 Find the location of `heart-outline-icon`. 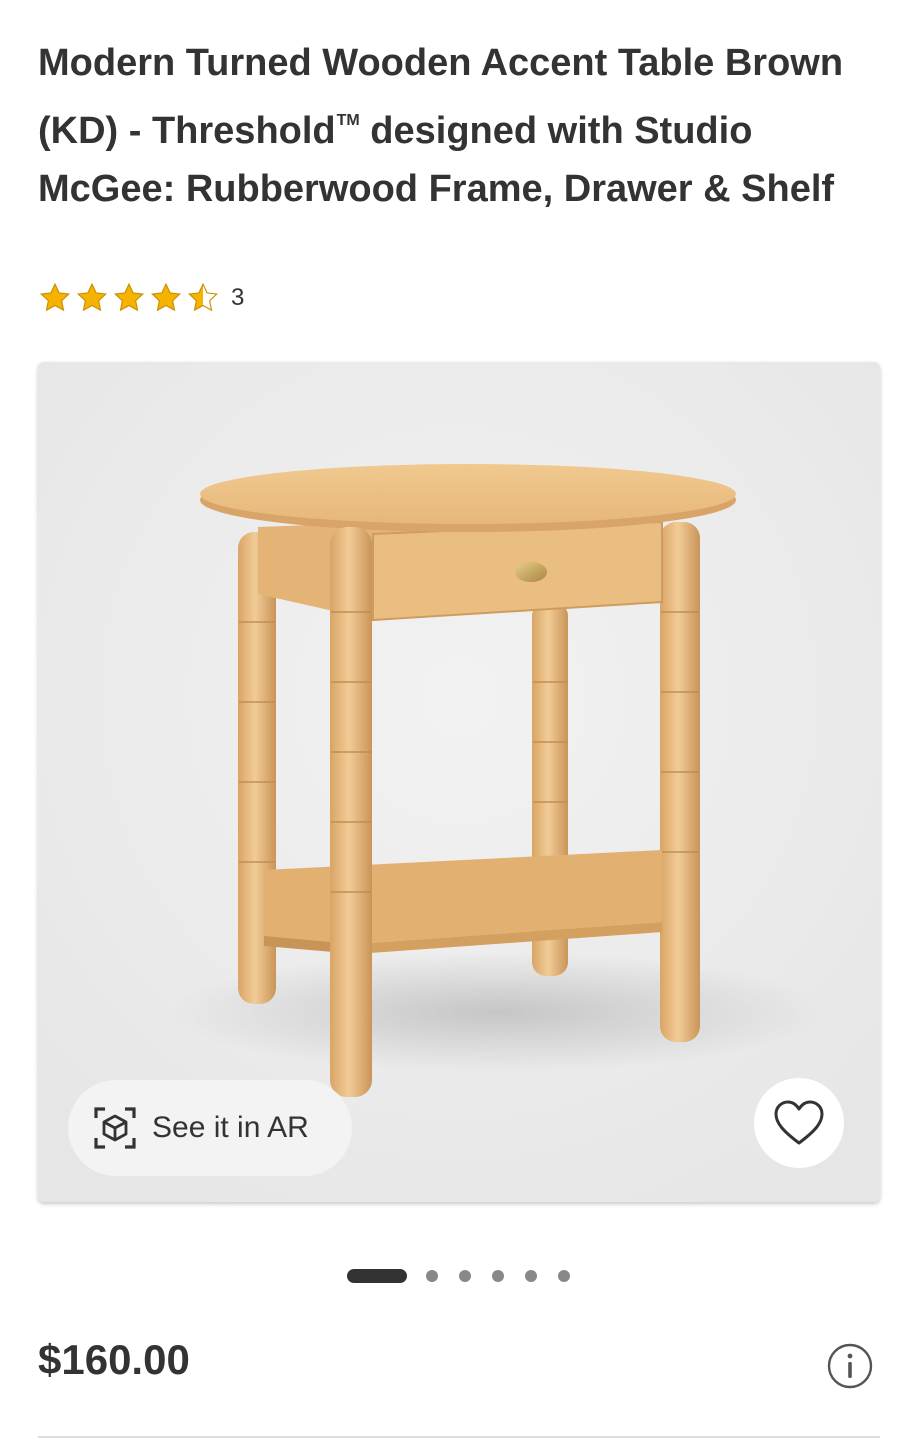

heart-outline-icon is located at coordinates (799, 1122).